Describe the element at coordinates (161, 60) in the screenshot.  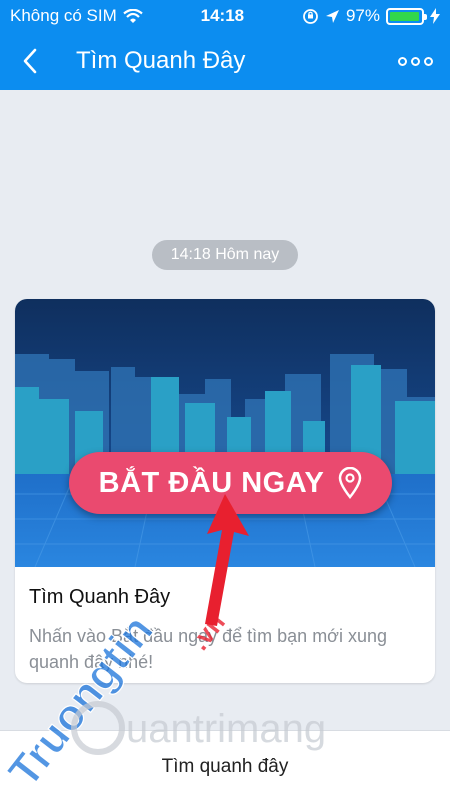
I see `page-title: Tìm Quanh Đây` at that location.